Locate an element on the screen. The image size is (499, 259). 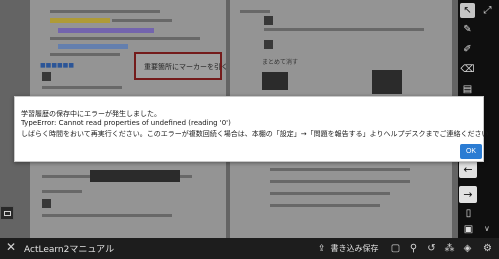
ok-button: OK is located at coordinates (471, 151).